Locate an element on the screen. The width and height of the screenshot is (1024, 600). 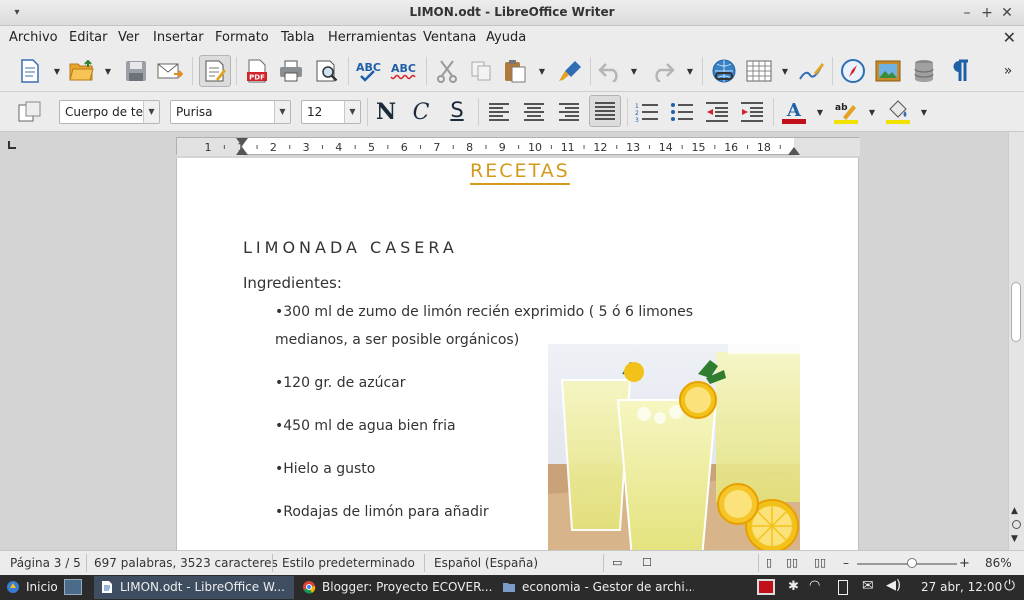
mail-icon: ✉ is located at coordinates (868, 586).